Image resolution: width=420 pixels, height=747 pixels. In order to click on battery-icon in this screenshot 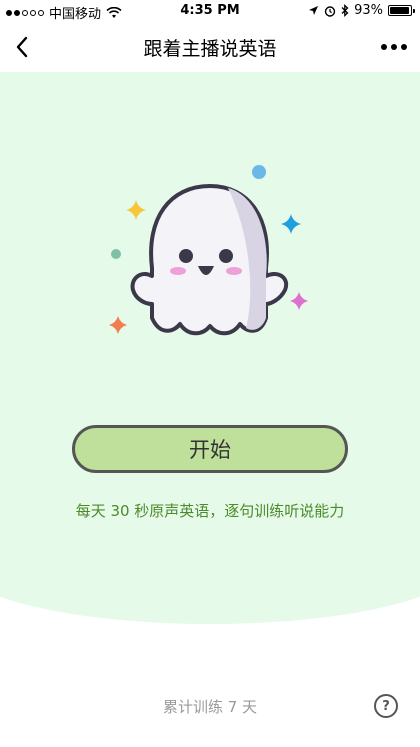, I will do `click(401, 10)`.